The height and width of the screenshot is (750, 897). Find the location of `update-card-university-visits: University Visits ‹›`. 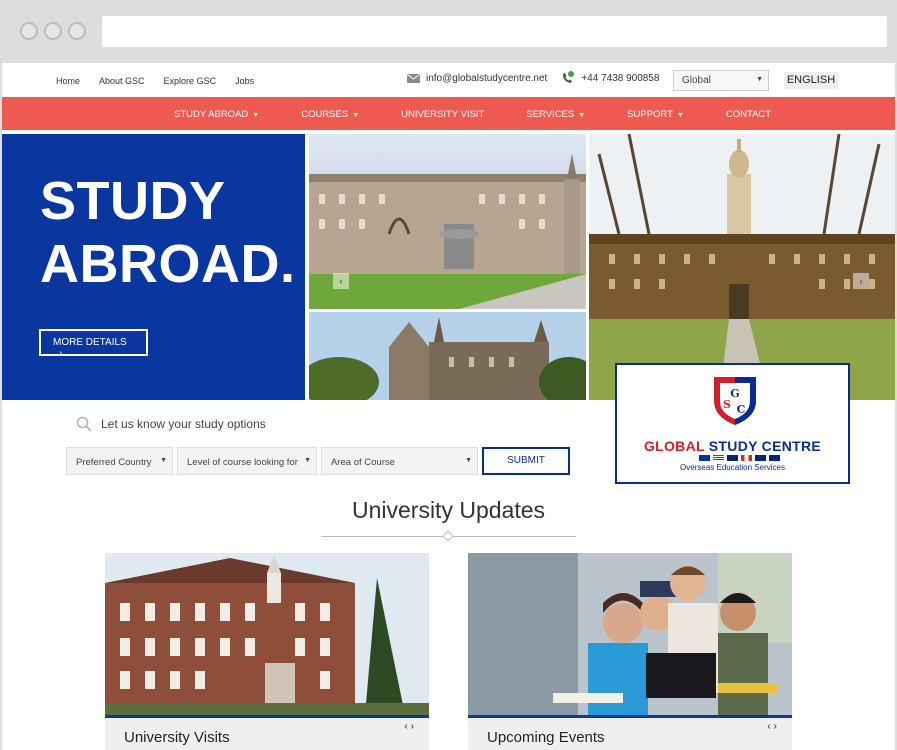

update-card-university-visits: University Visits ‹› is located at coordinates (267, 651).